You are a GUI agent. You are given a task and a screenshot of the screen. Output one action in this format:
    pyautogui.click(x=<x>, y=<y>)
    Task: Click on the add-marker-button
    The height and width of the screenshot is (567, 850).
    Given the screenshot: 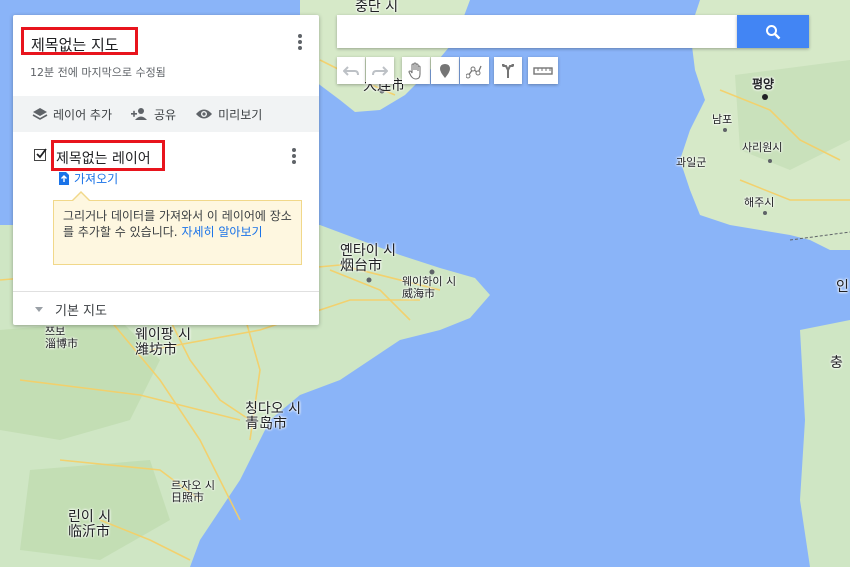 What is the action you would take?
    pyautogui.click(x=445, y=70)
    